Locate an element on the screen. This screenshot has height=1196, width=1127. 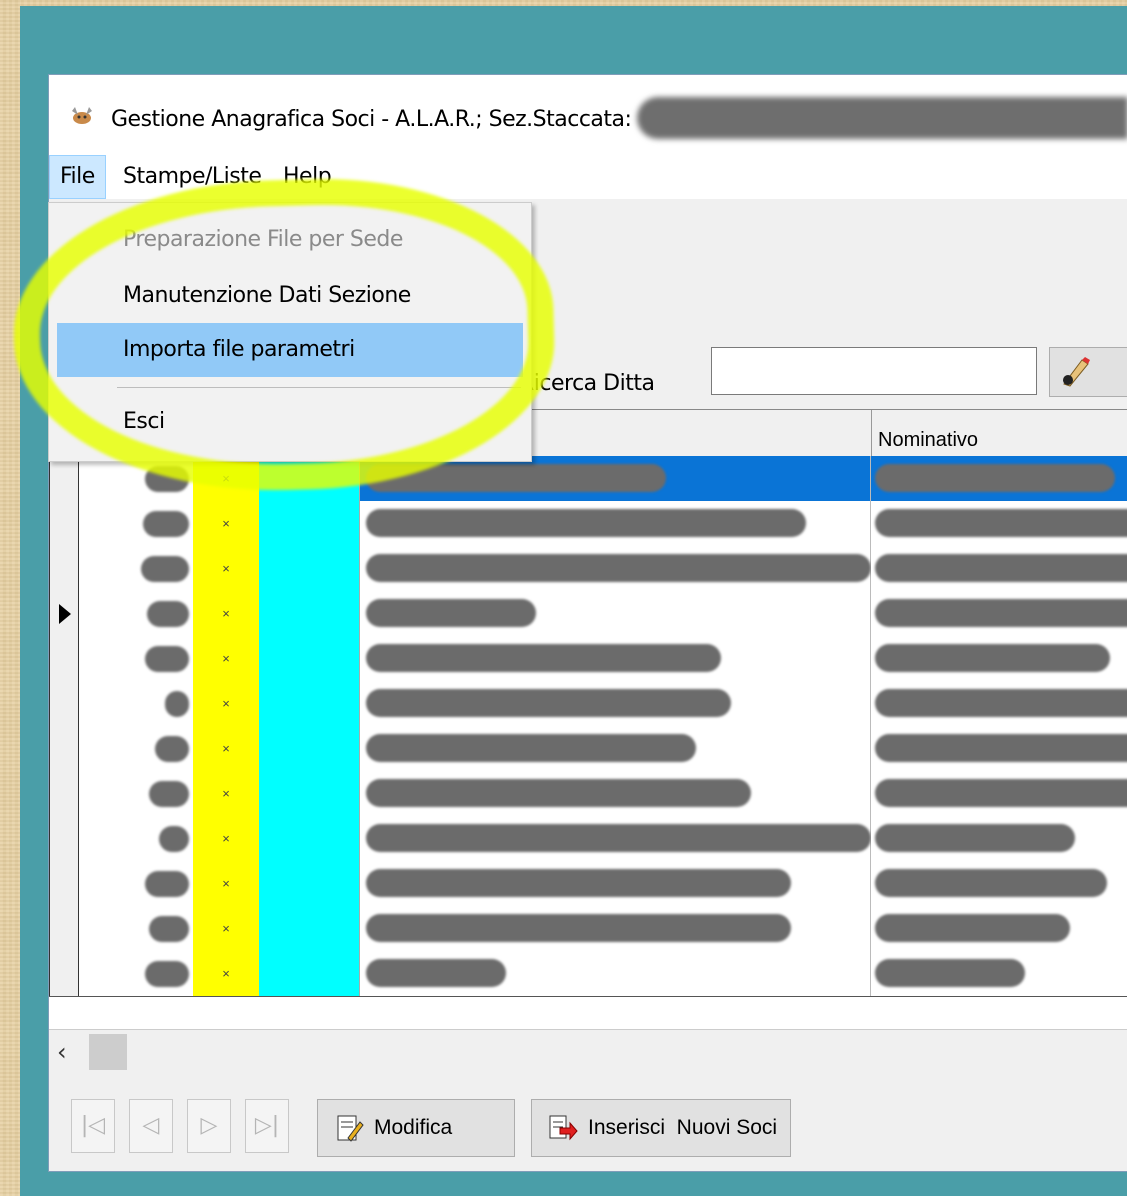
menu-stampe-liste: Stampe/Liste is located at coordinates (192, 177).